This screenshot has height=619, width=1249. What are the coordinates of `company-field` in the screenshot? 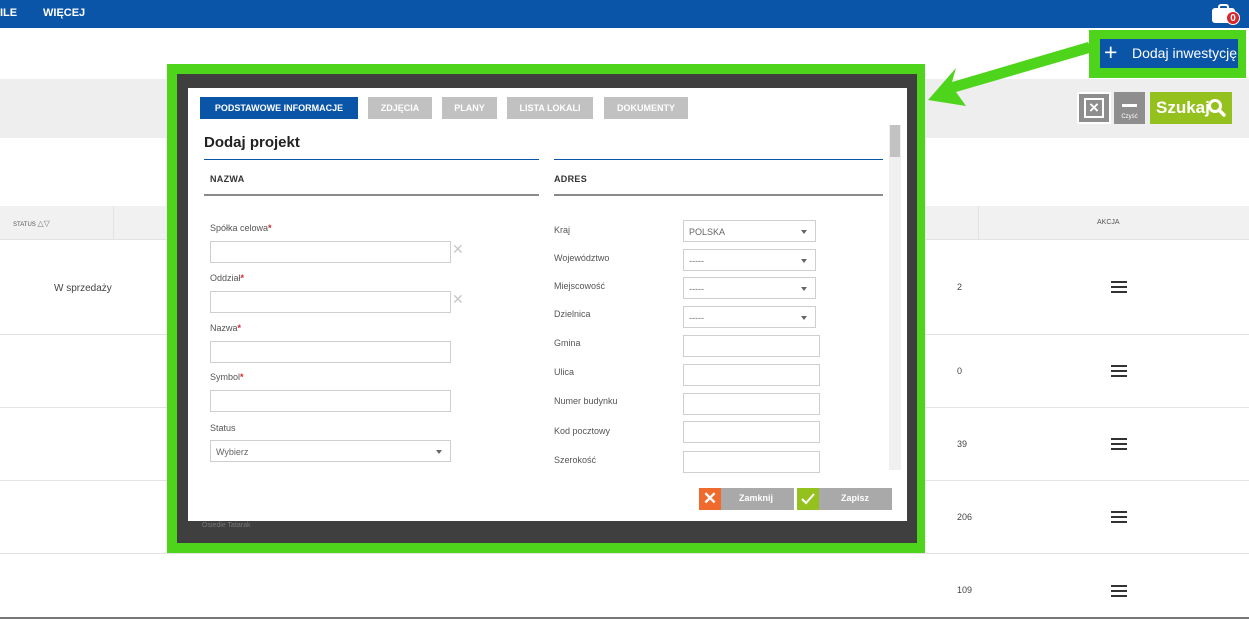 It's located at (330, 252).